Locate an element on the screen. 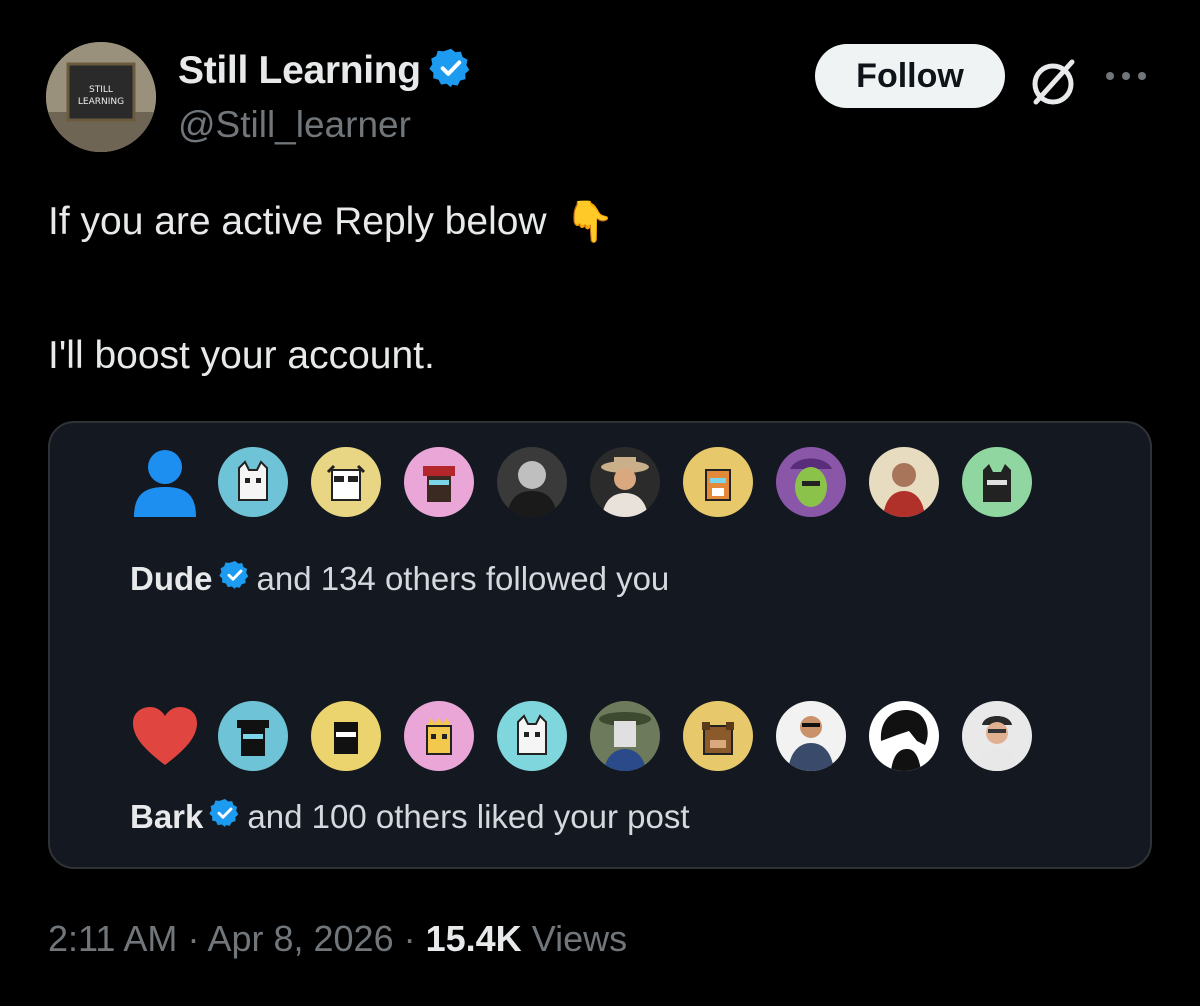  post-line-1-text: If you are active Reply below is located at coordinates (297, 221).